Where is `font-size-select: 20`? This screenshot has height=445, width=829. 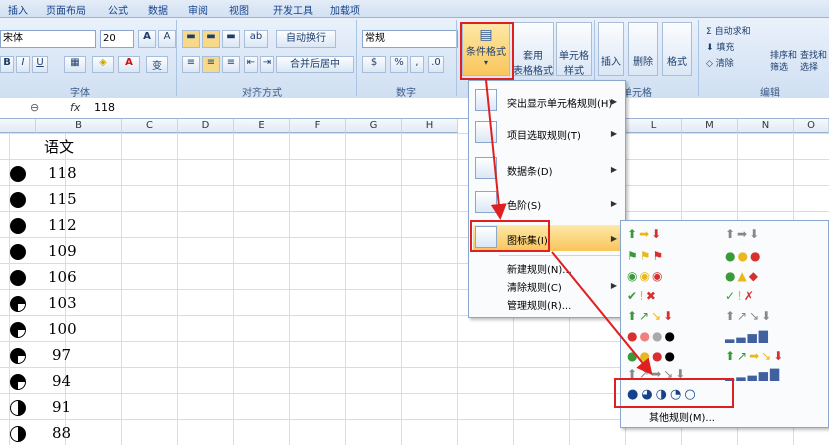 font-size-select: 20 is located at coordinates (117, 39).